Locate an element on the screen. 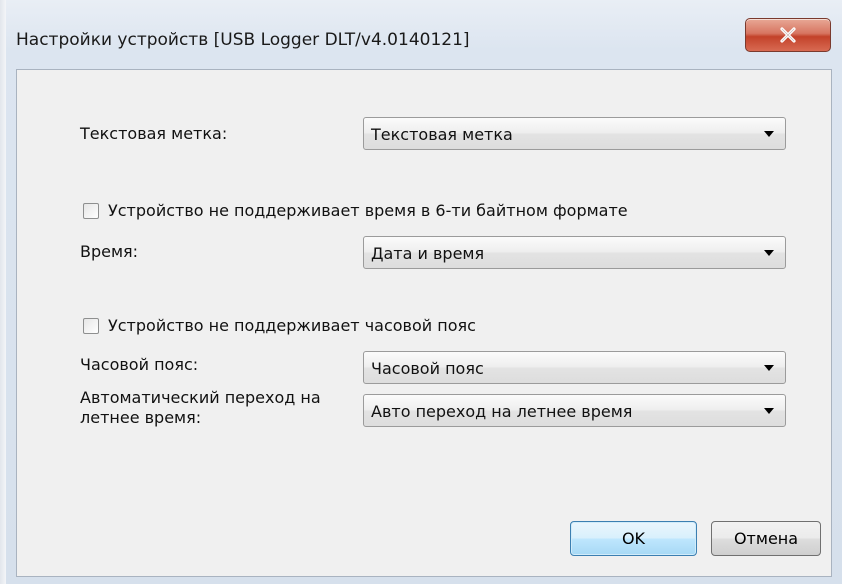 This screenshot has width=842, height=584. dst-combobox-value: Авто переход на летнее время is located at coordinates (502, 411).